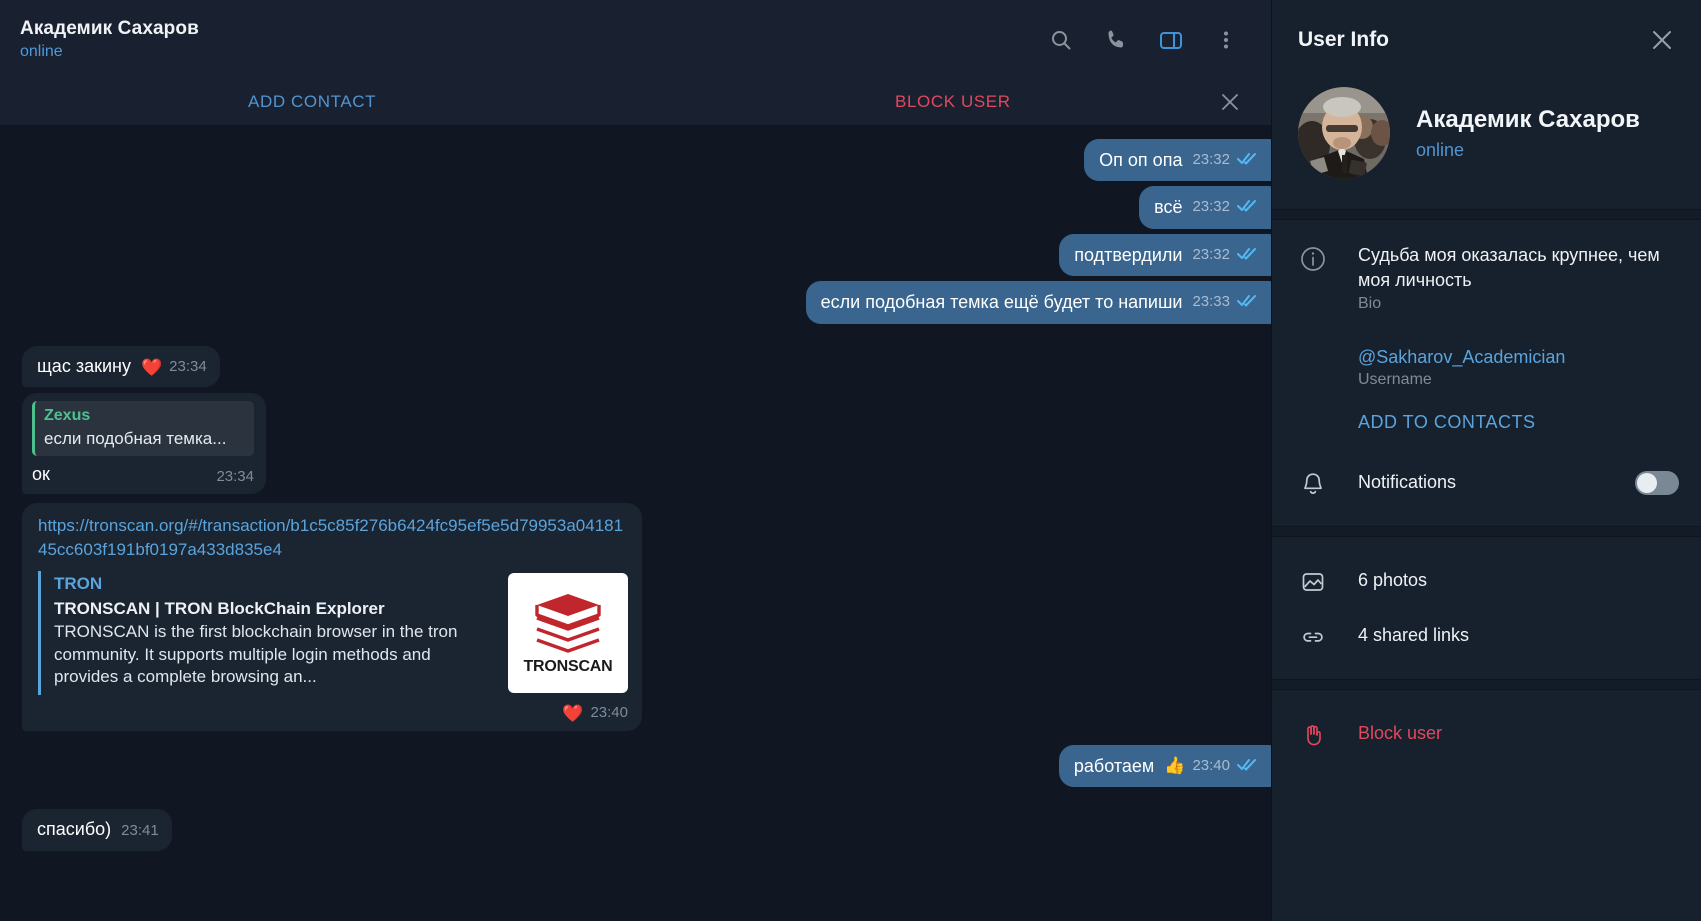  I want to click on message-time: 23:34, so click(188, 367).